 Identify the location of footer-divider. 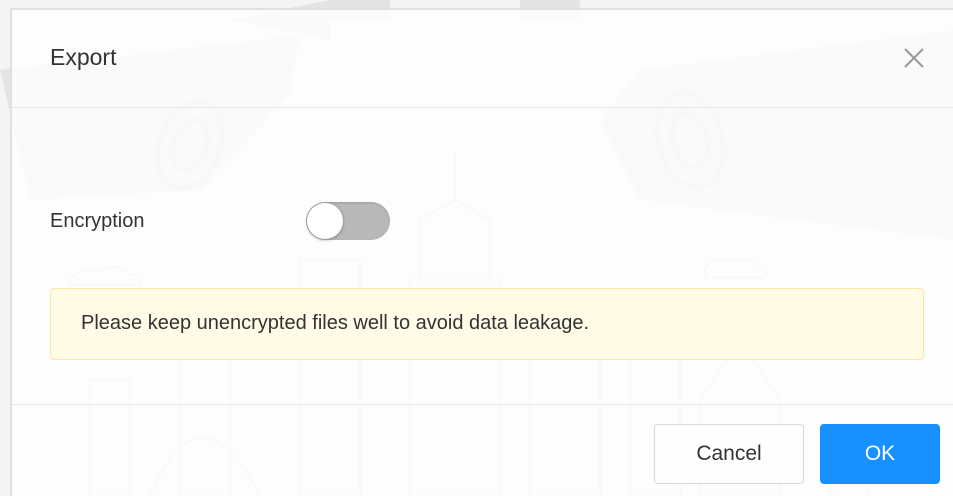
(482, 404).